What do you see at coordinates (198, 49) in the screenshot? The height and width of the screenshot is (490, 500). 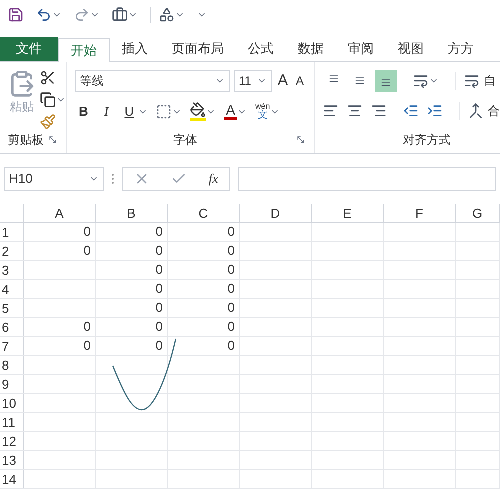 I see `ribbon-tab: 页面布局` at bounding box center [198, 49].